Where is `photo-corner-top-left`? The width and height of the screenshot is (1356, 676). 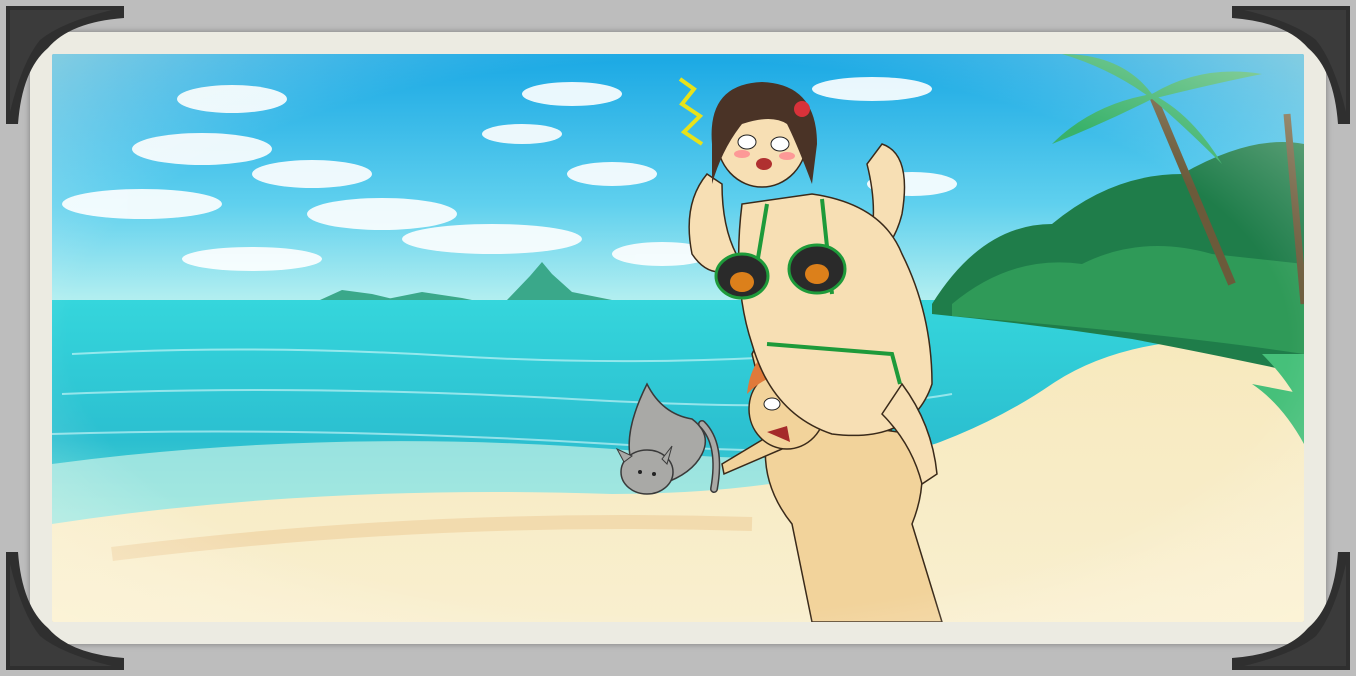
photo-corner-top-left is located at coordinates (63, 63).